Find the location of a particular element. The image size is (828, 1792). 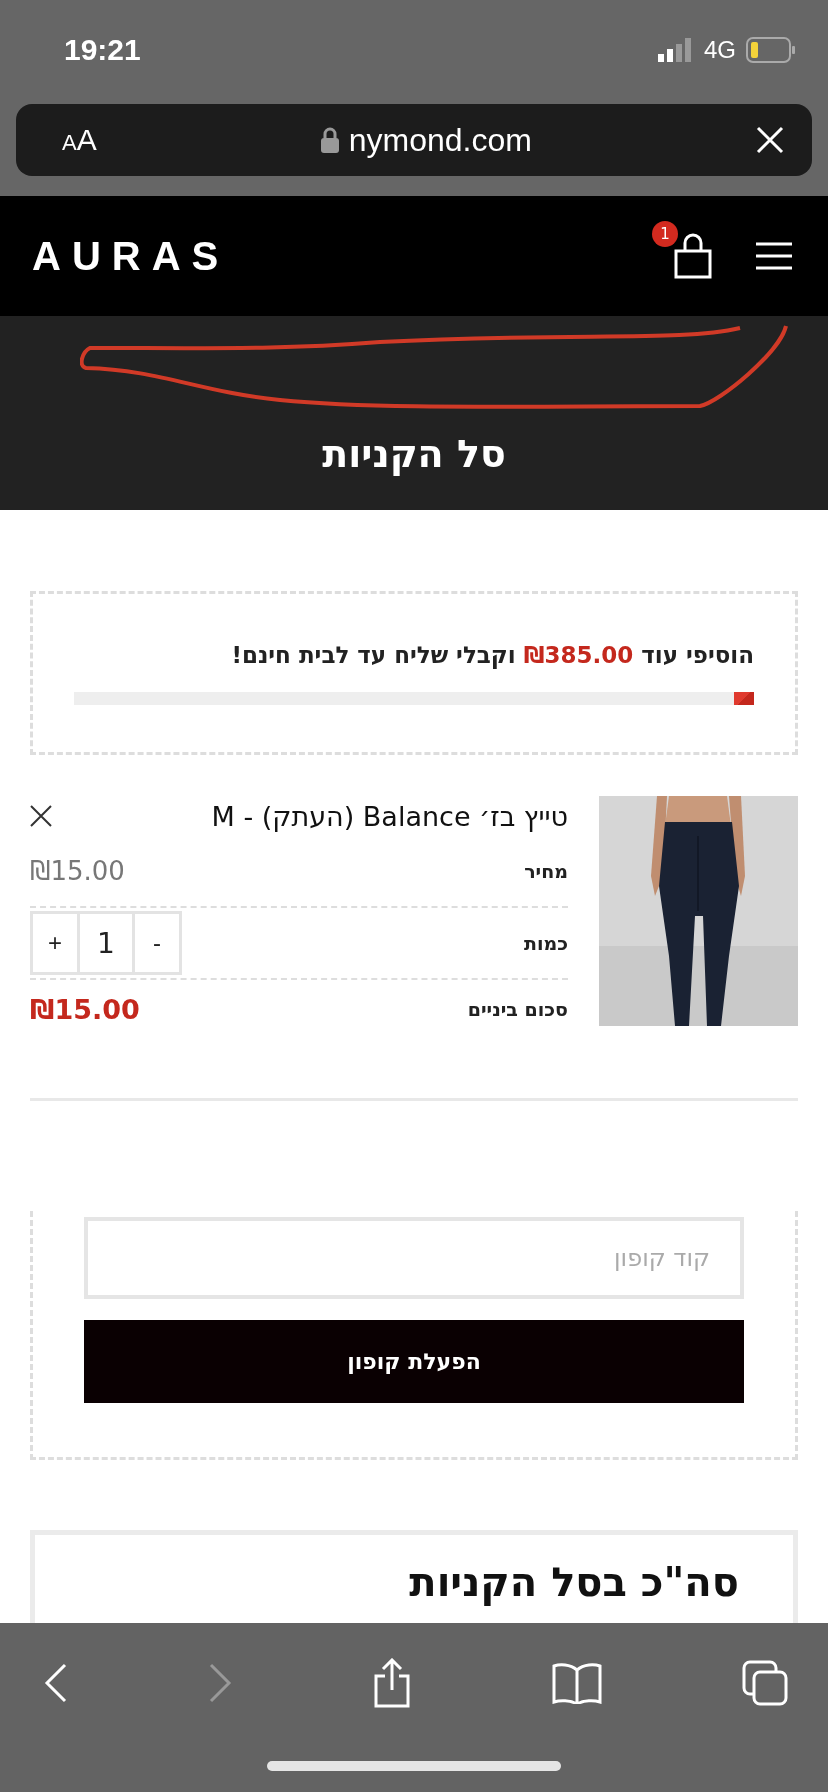

menu-icon is located at coordinates (774, 256).